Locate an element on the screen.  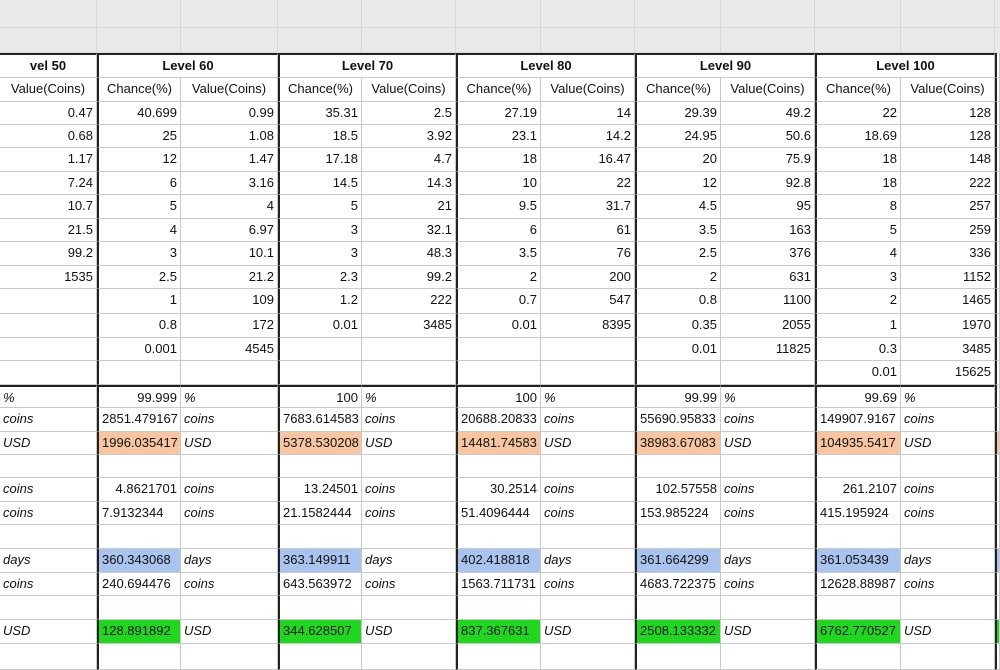
coins-per-day-cell: 13.24501 is located at coordinates (320, 490).